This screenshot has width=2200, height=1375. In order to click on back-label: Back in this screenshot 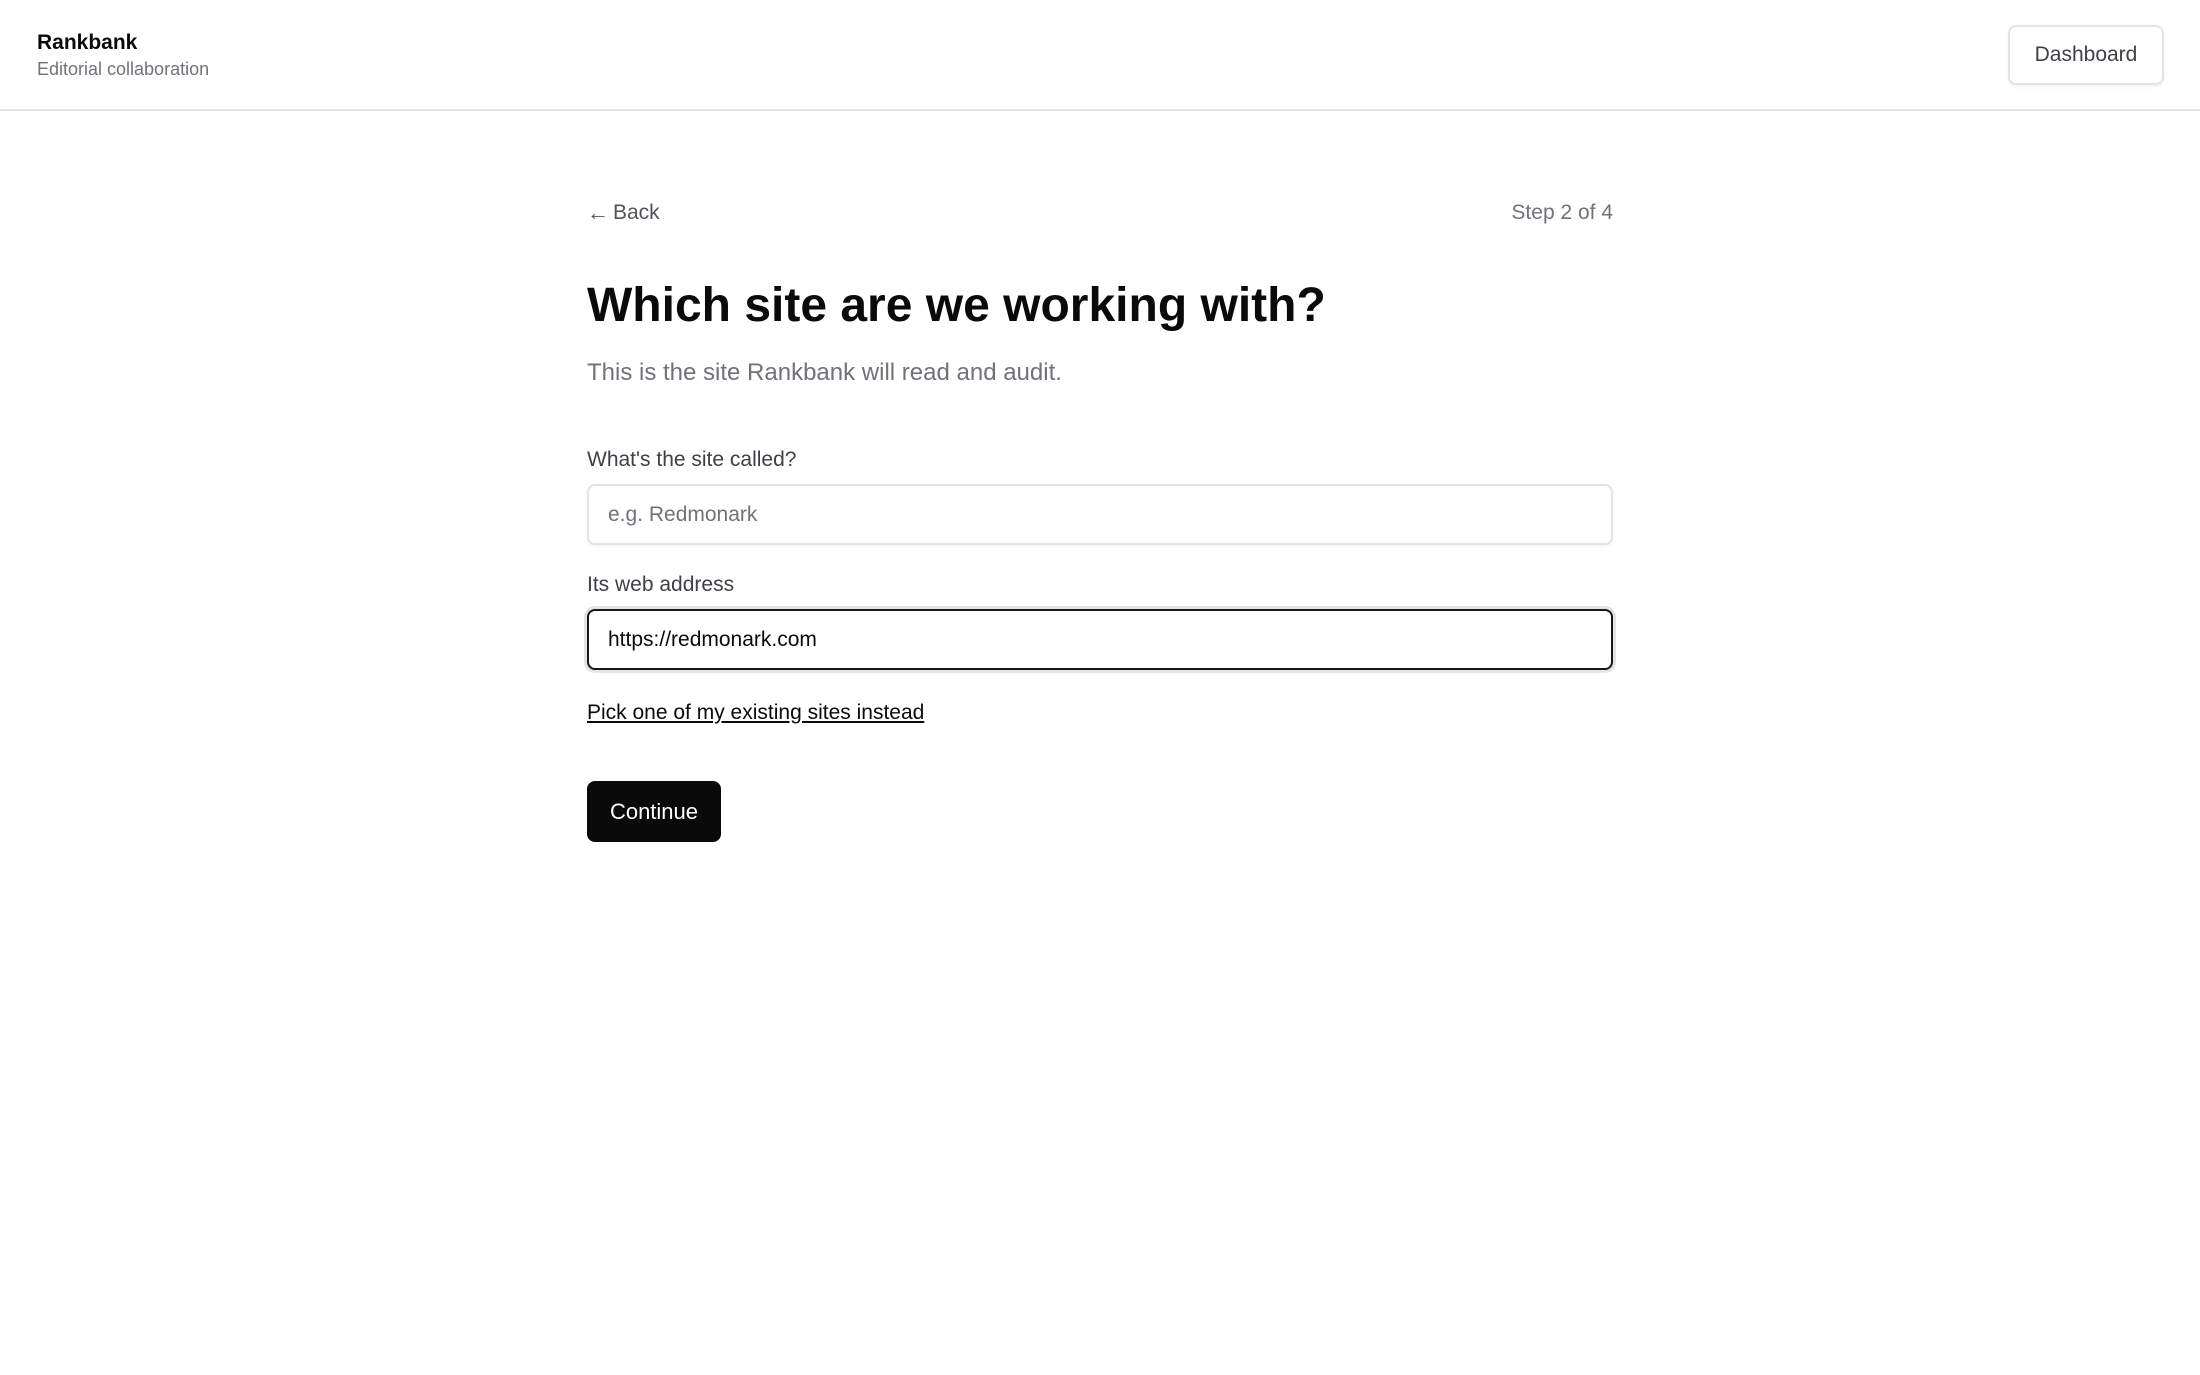, I will do `click(636, 212)`.